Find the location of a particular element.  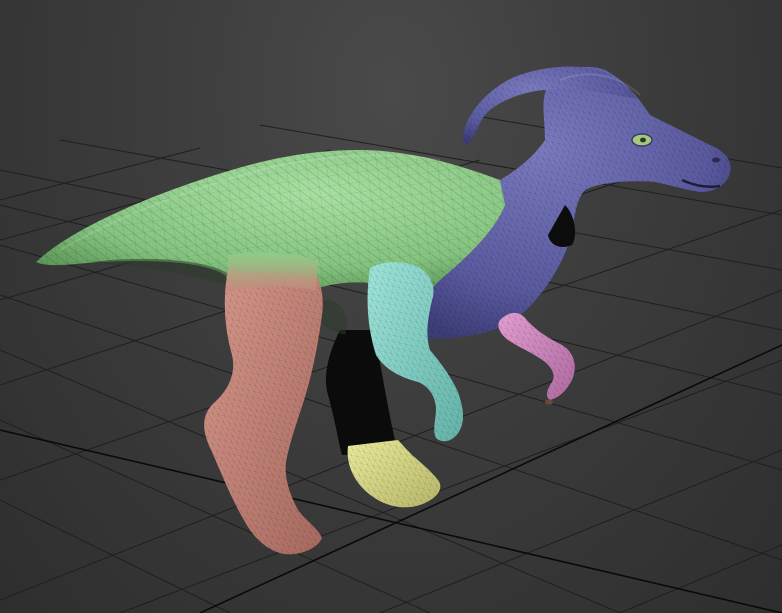

hind-leg-right is located at coordinates (263, 403).